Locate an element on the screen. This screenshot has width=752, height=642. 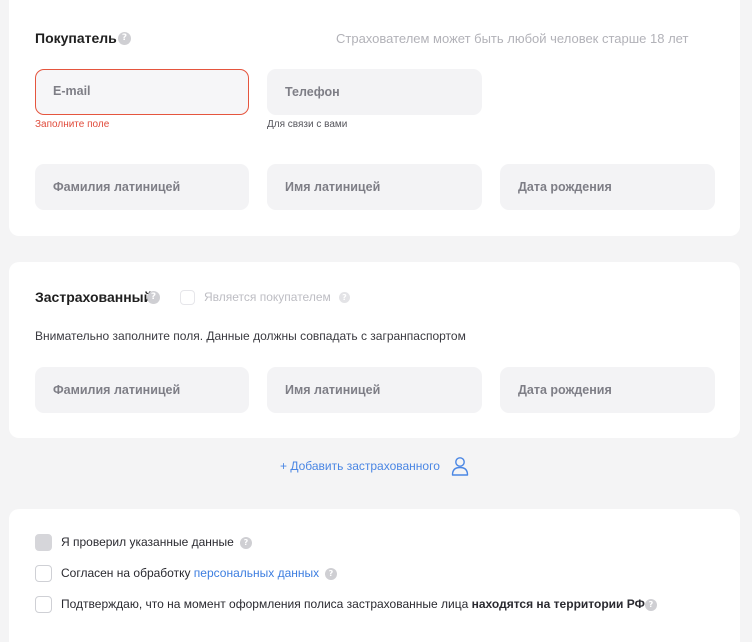
insured-title: Застрахованный is located at coordinates (94, 297).